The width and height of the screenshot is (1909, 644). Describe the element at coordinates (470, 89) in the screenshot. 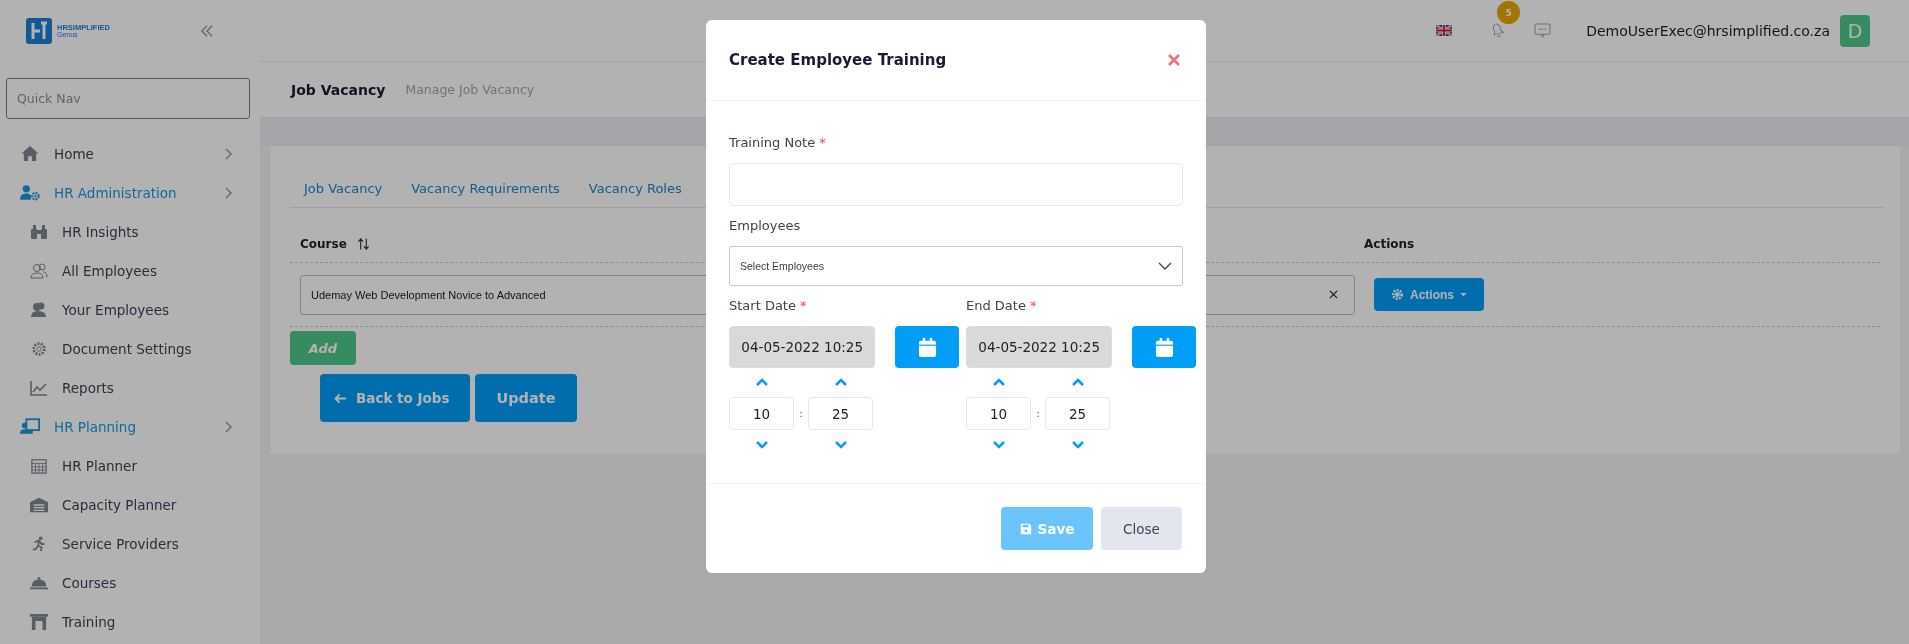

I see `page-subtitle: Manage Job Vacancy` at that location.